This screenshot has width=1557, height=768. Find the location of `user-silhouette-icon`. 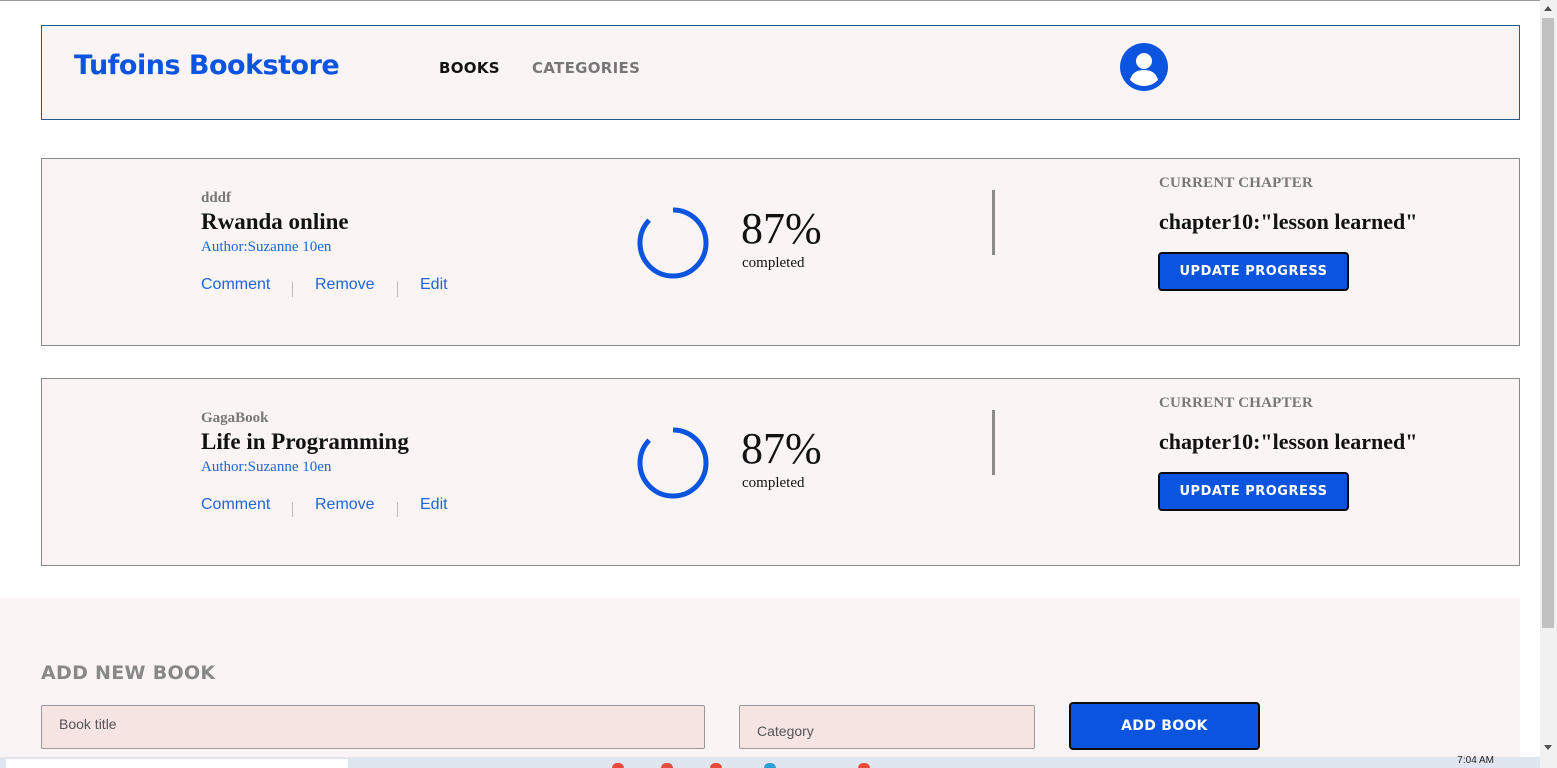

user-silhouette-icon is located at coordinates (1144, 69).